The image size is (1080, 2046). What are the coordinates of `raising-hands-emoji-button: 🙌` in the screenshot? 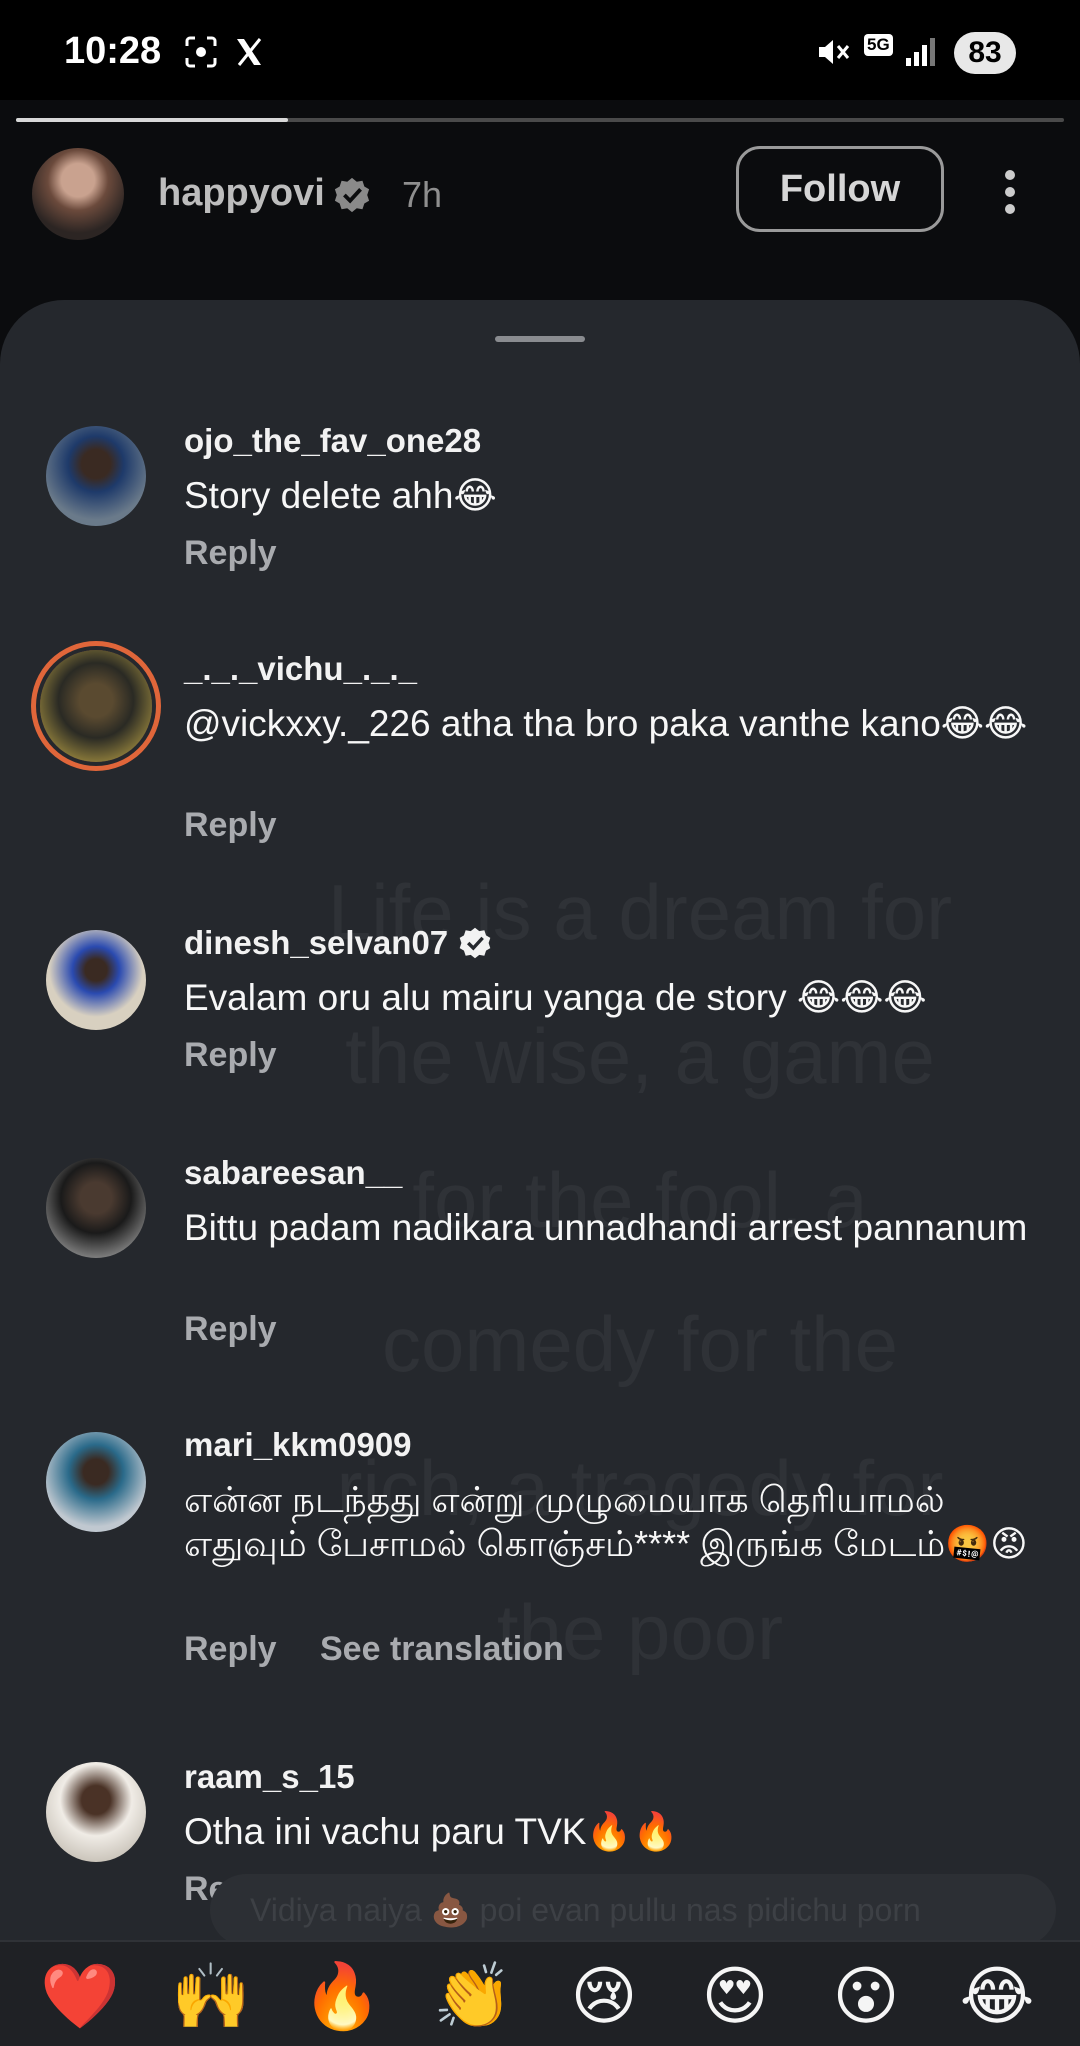 It's located at (211, 1996).